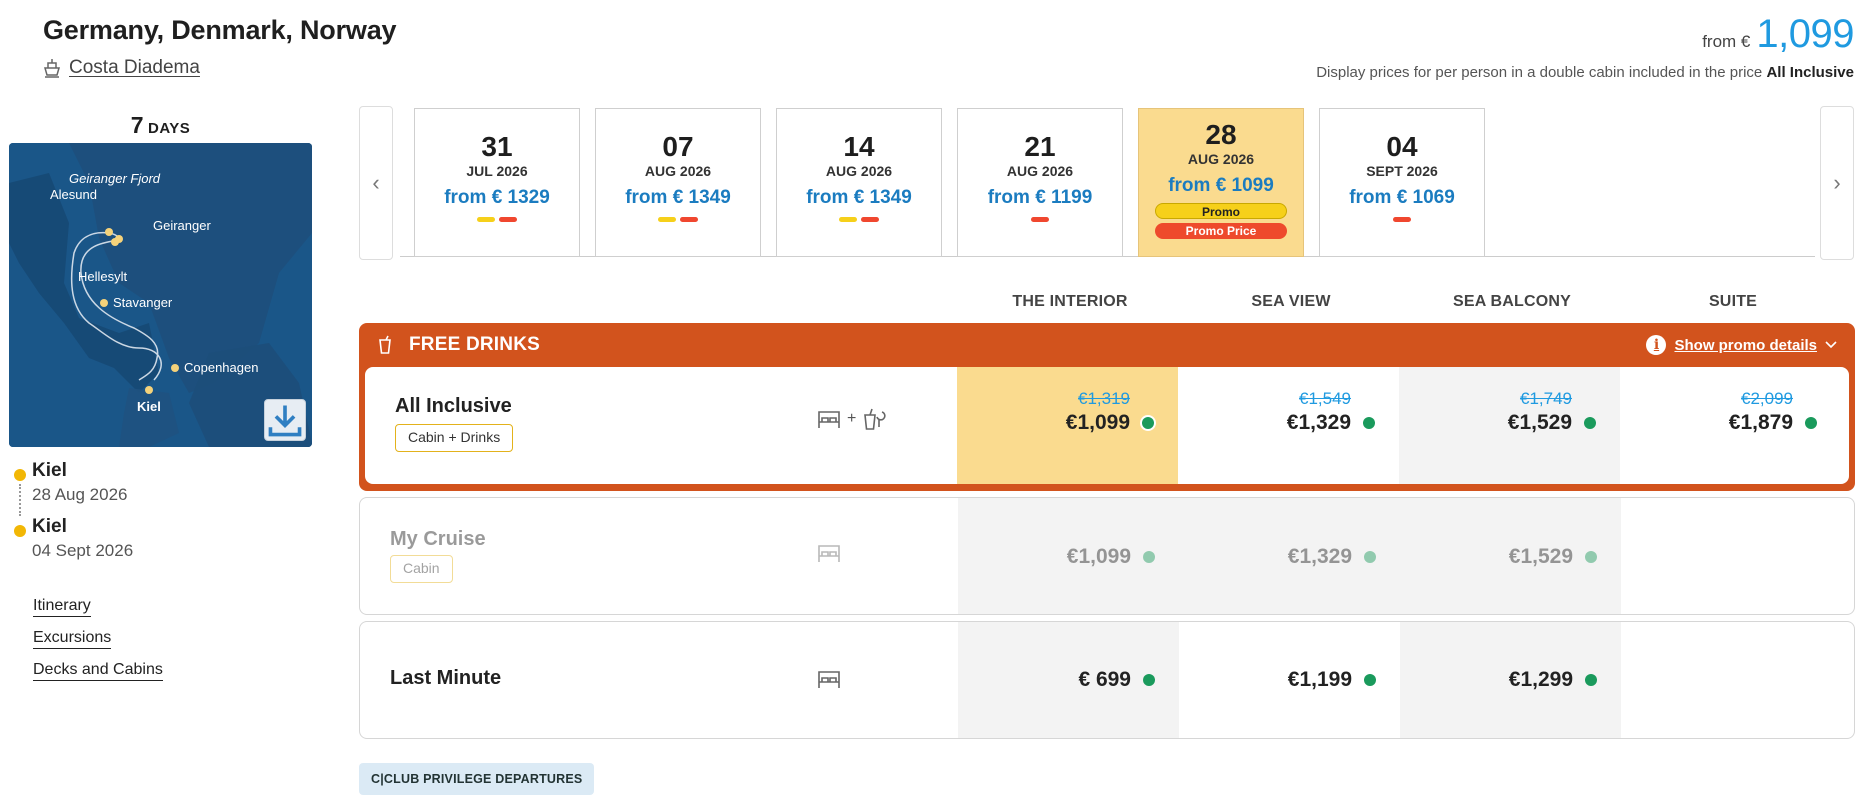 This screenshot has height=800, width=1868. Describe the element at coordinates (1726, 41) in the screenshot. I see `price-from-label: from €` at that location.